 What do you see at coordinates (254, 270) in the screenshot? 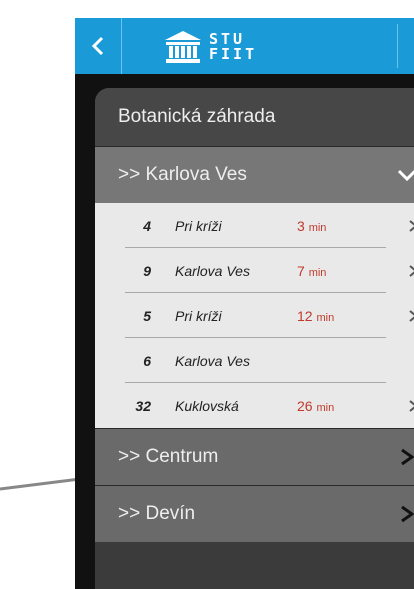
I see `table-row: 9 Karlova Ves 7 min` at bounding box center [254, 270].